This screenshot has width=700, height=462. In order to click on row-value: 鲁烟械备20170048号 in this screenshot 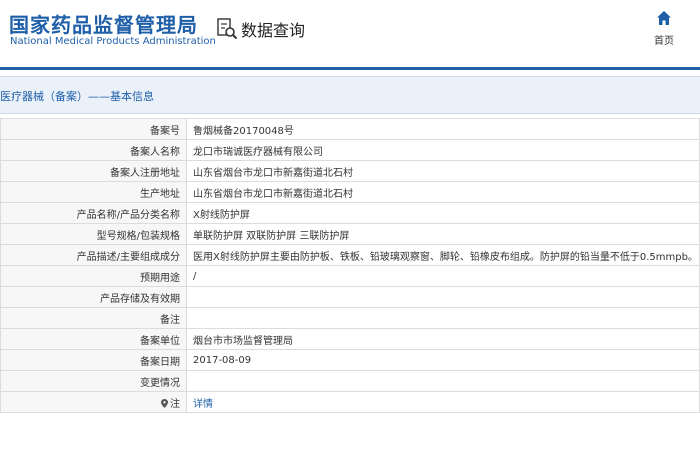, I will do `click(443, 129)`.